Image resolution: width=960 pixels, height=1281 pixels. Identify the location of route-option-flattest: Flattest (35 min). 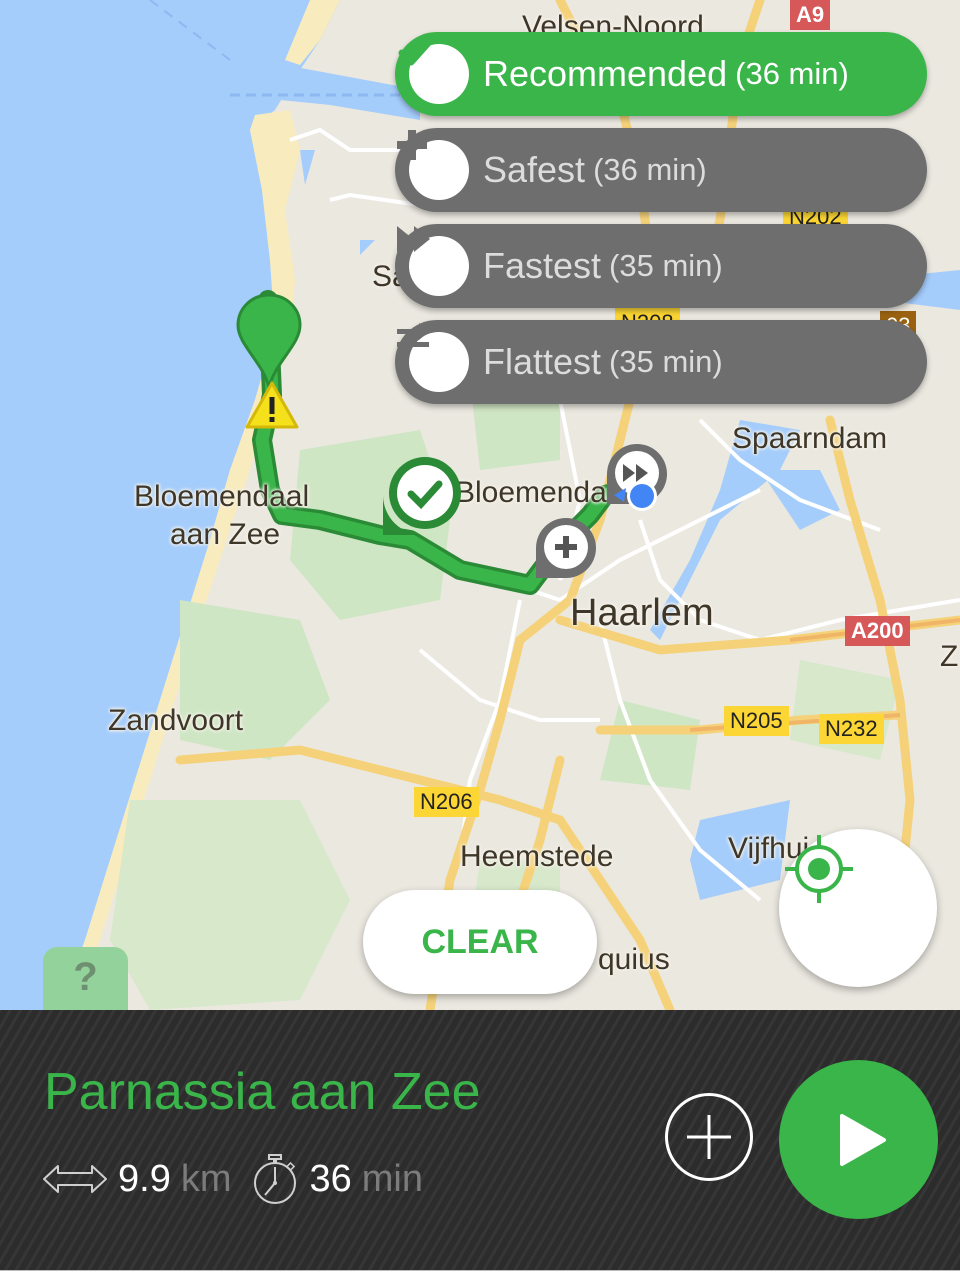
(661, 362).